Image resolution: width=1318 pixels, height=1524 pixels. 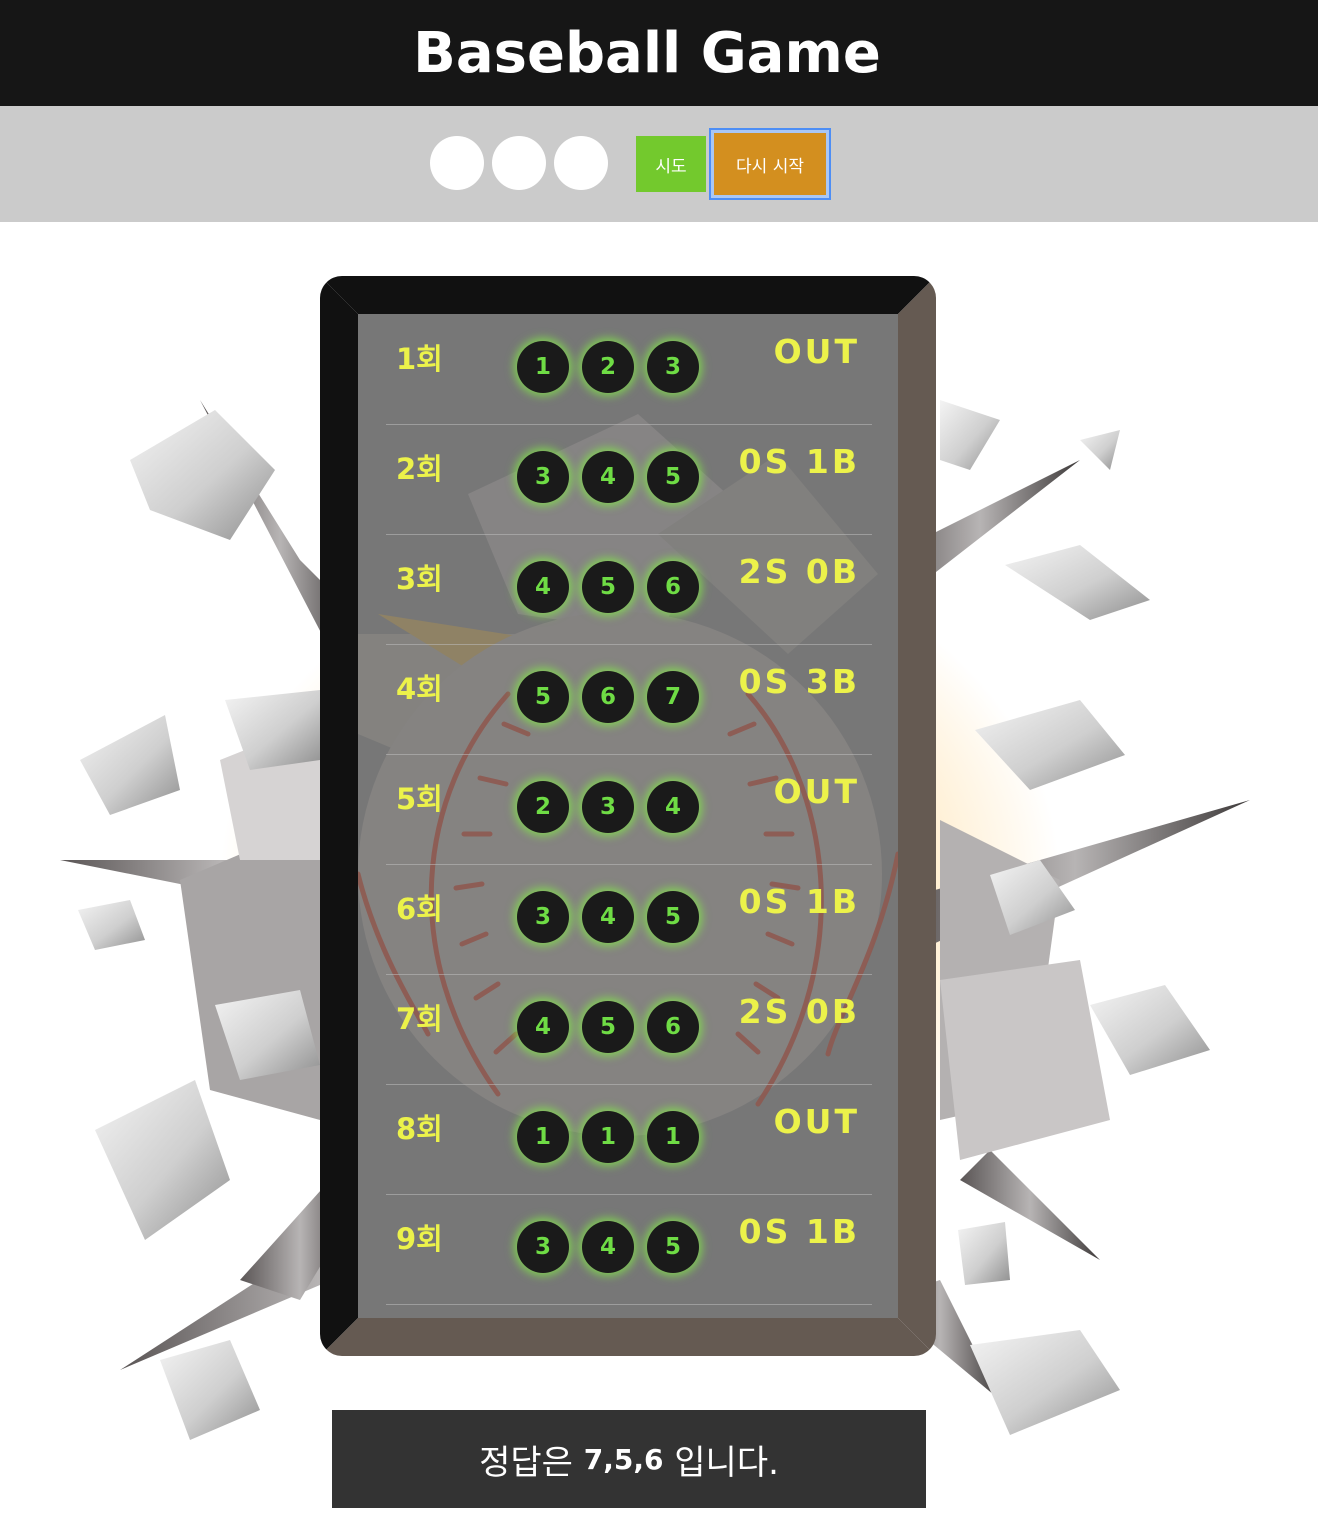 I want to click on inning-row: 2회 3 4 5 0S 1B, so click(x=629, y=479).